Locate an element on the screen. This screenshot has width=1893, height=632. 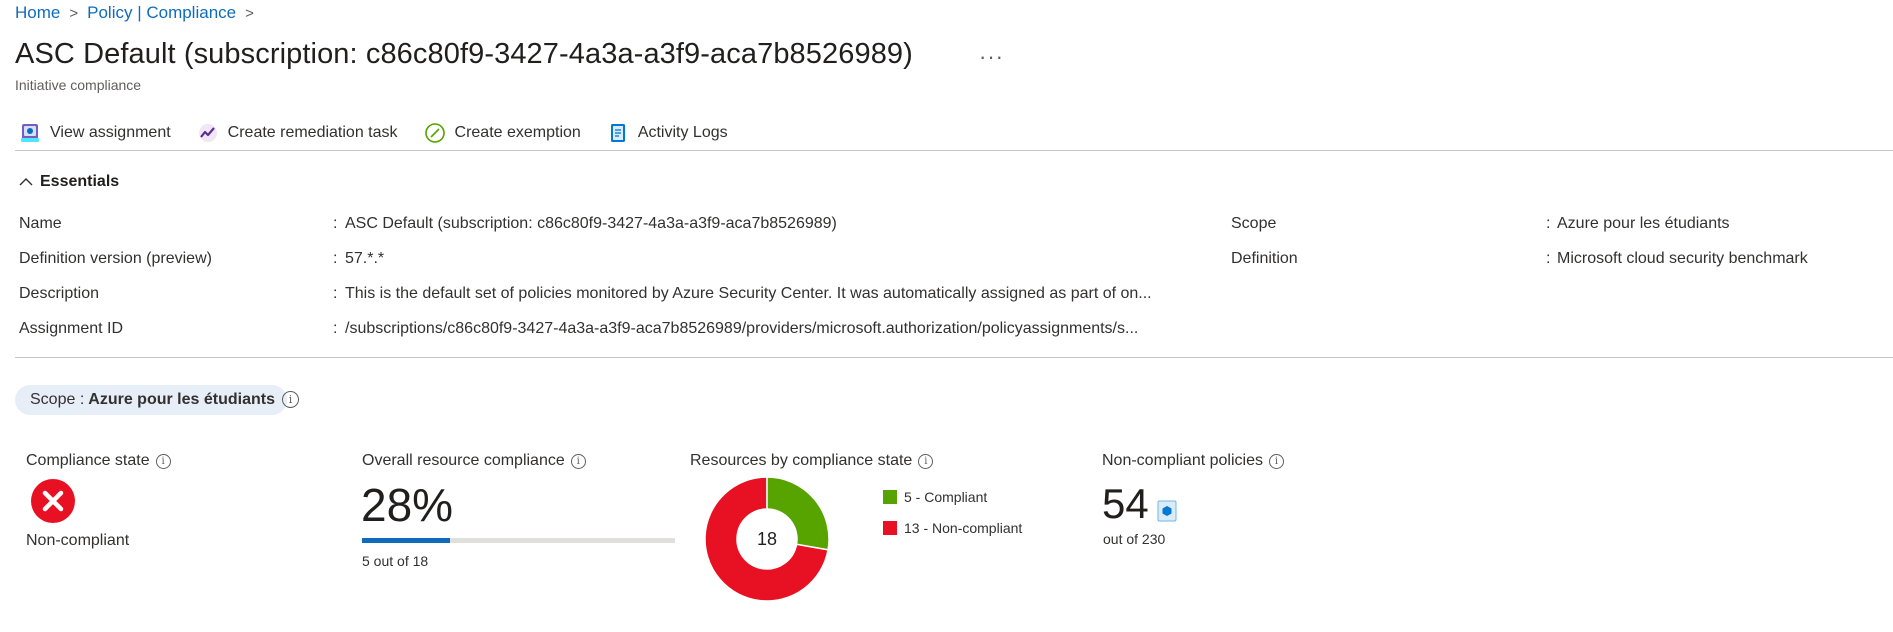
create-remediation-task-button: Create remediation task is located at coordinates (297, 133).